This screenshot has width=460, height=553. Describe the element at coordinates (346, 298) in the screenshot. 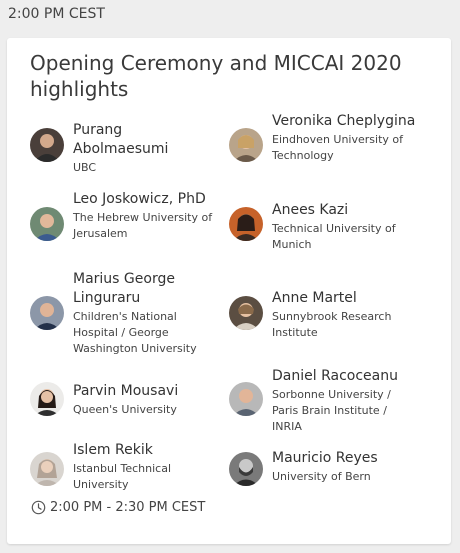

I see `speaker-name: Anne Martel` at that location.